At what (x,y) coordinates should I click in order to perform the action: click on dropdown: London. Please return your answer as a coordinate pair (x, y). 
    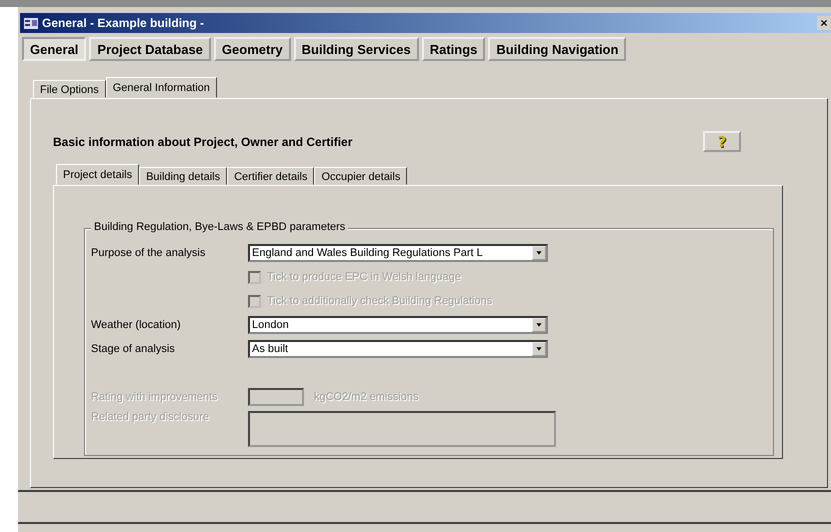
    Looking at the image, I should click on (398, 325).